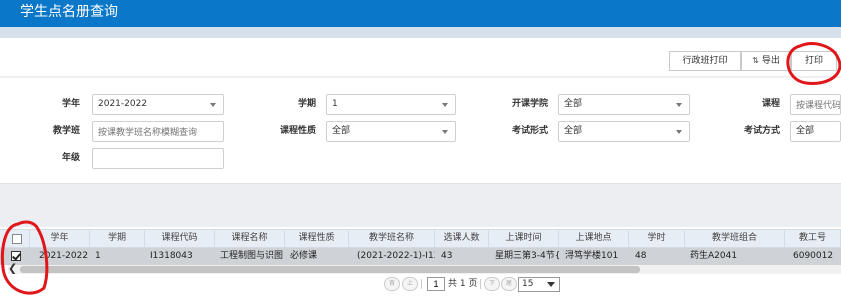 This screenshot has height=302, width=841. What do you see at coordinates (335, 104) in the screenshot?
I see `term-select-value: 1` at bounding box center [335, 104].